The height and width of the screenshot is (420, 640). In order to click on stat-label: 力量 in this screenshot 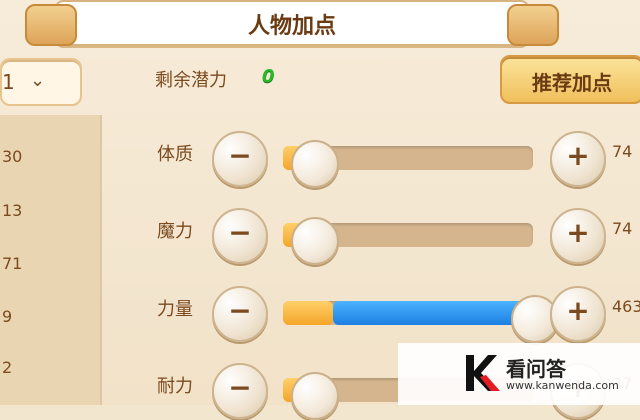, I will do `click(175, 309)`.